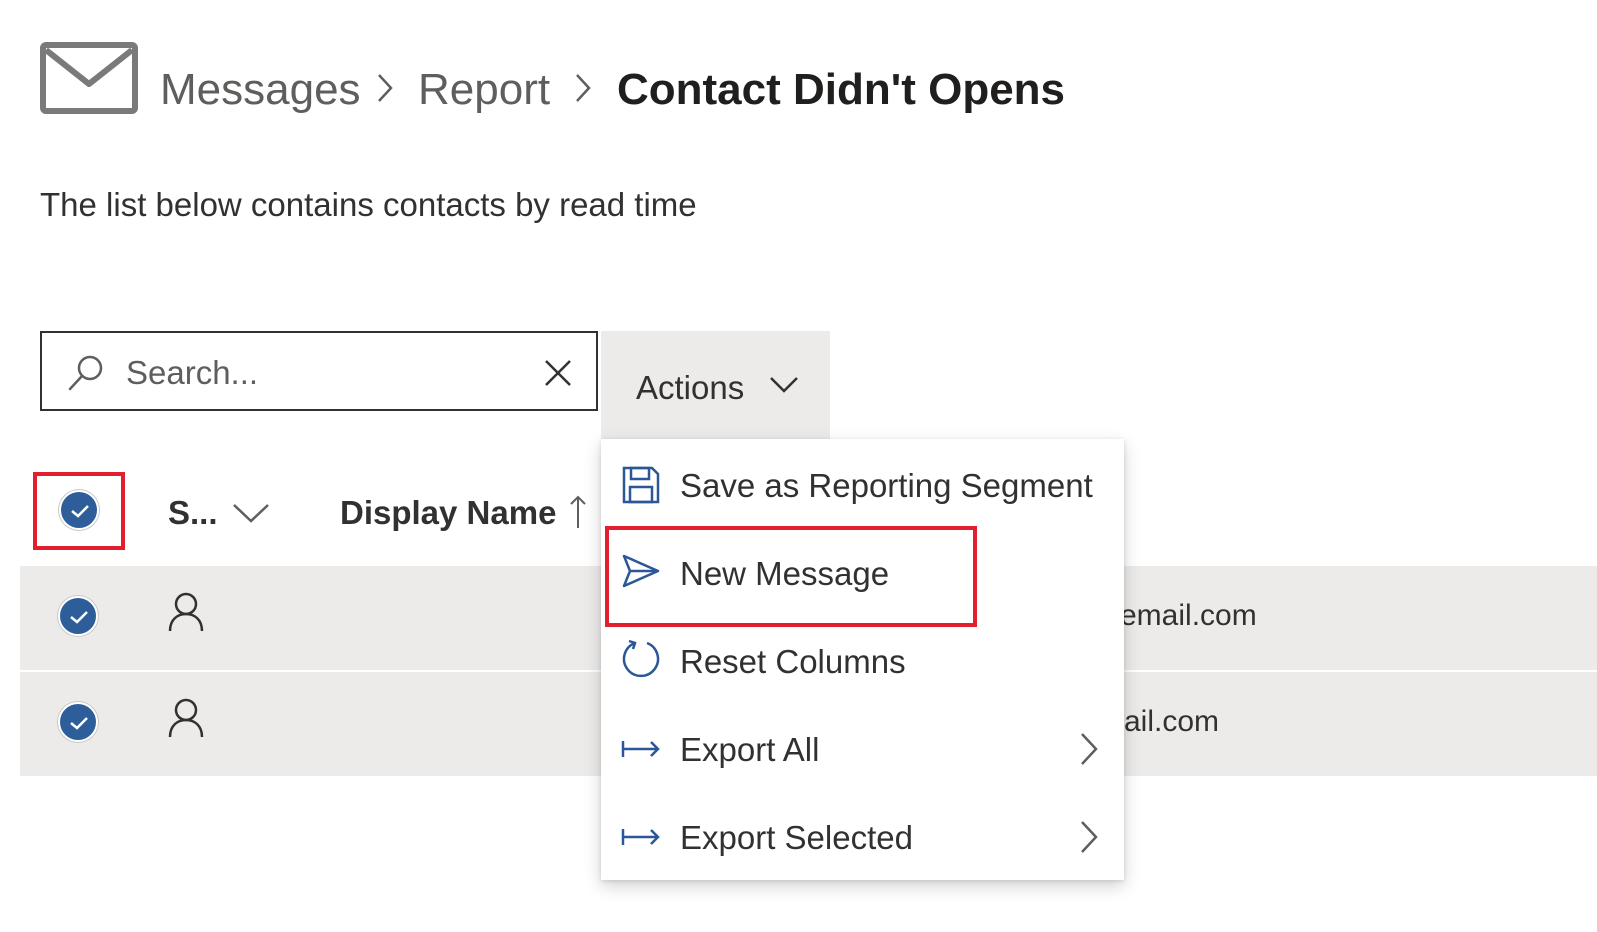 The image size is (1597, 932). Describe the element at coordinates (841, 89) in the screenshot. I see `page-title: Contact Didn't Opens` at that location.